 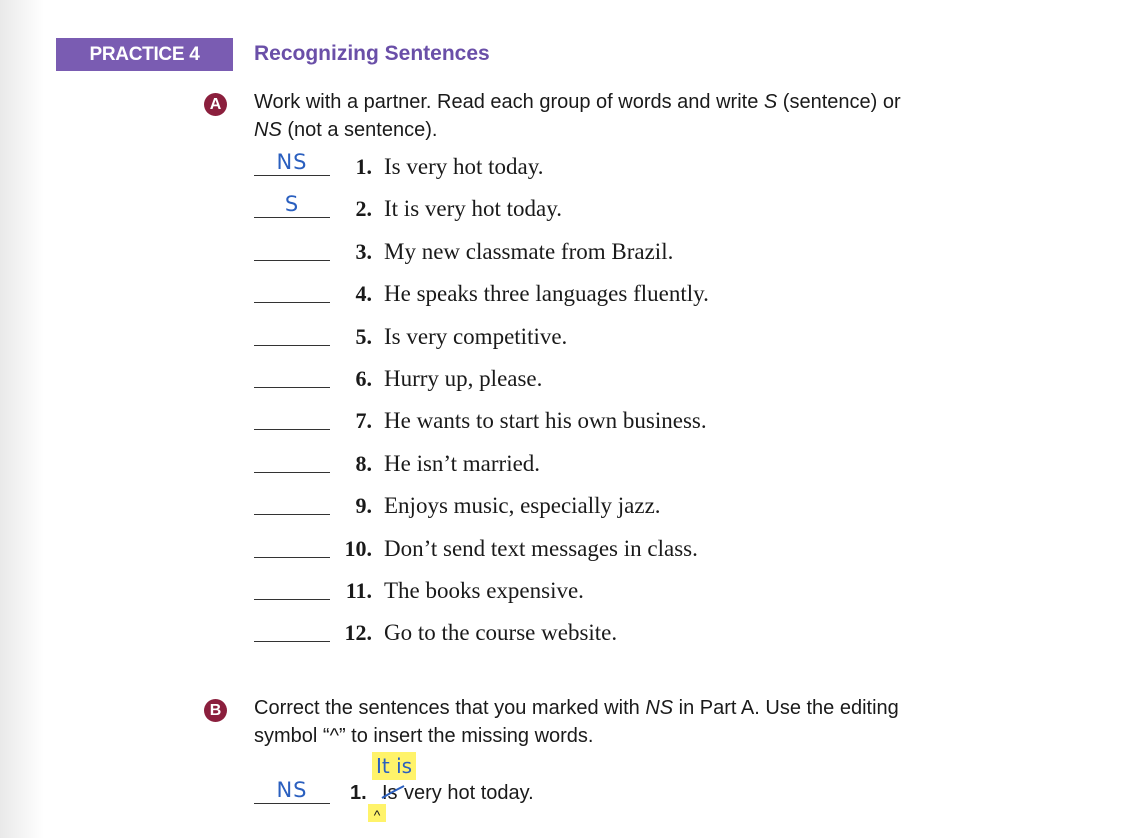 I want to click on part-a-instruction-text-3: (not a sentence)., so click(x=359, y=130).